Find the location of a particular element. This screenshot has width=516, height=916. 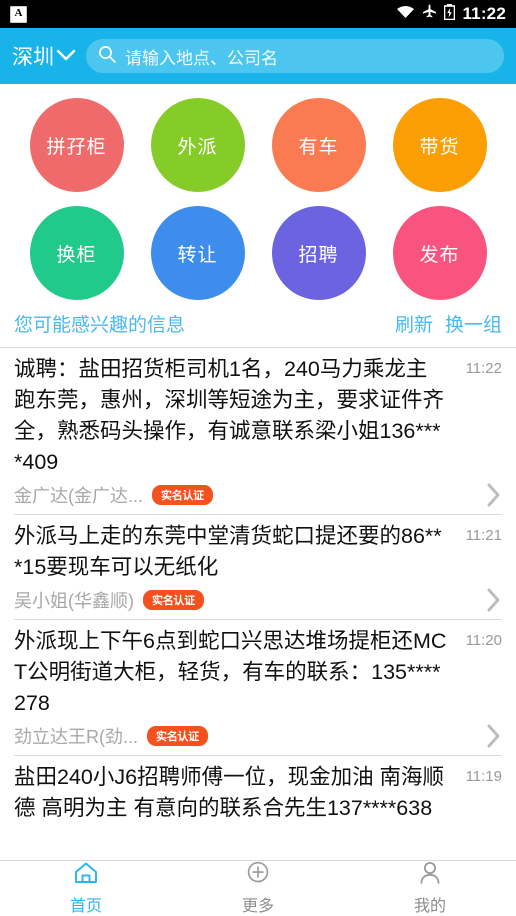

feed-item-bottom: 金广达(金广达... 实名认证 is located at coordinates (258, 496).